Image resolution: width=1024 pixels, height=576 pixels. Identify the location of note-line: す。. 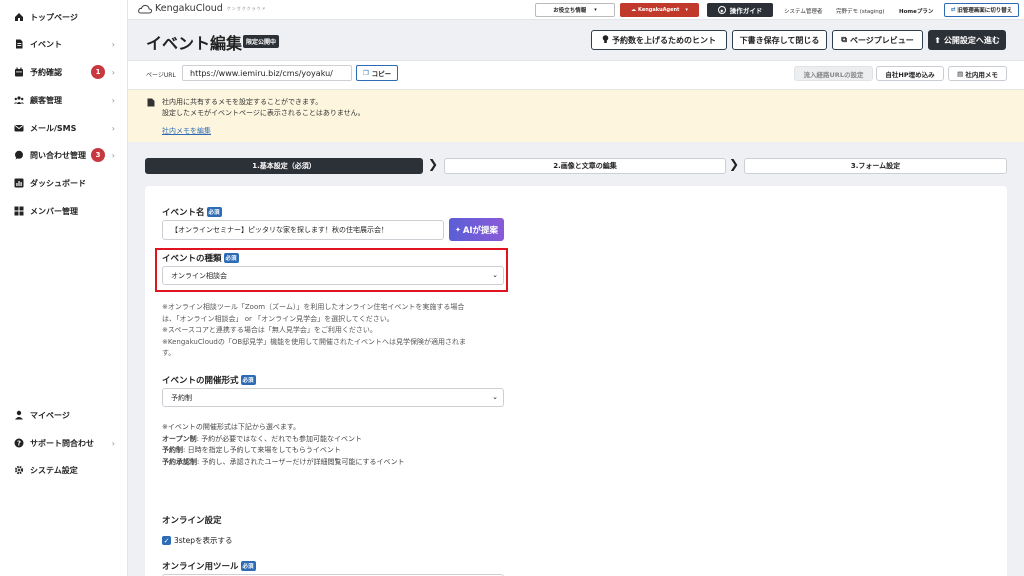
(169, 353).